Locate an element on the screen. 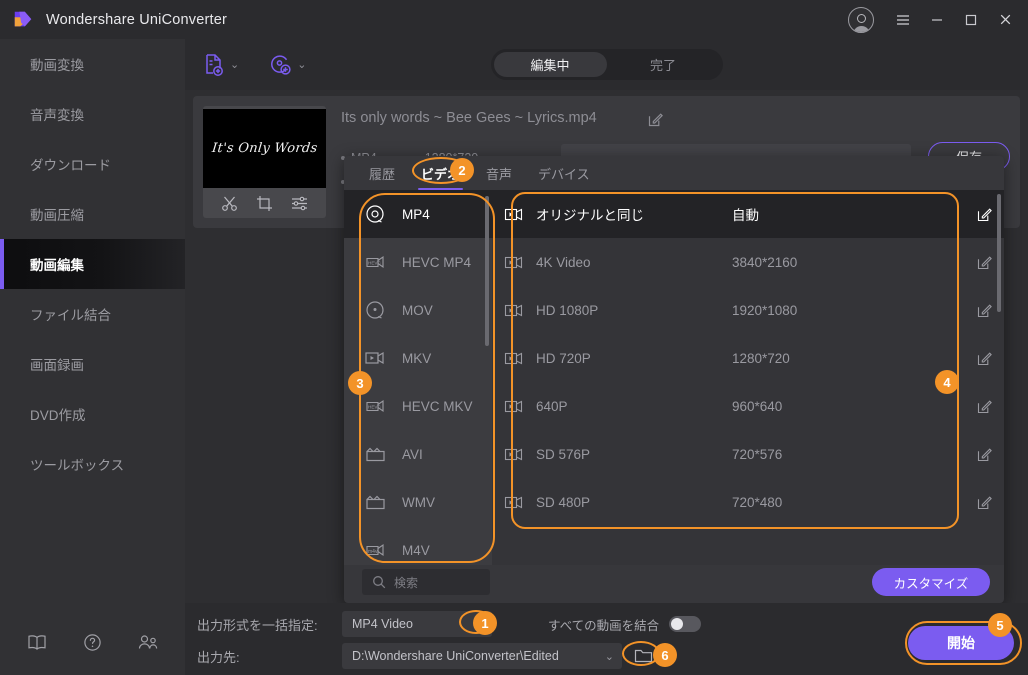 The height and width of the screenshot is (675, 1028). output-format-value: MP4 Video is located at coordinates (382, 624).